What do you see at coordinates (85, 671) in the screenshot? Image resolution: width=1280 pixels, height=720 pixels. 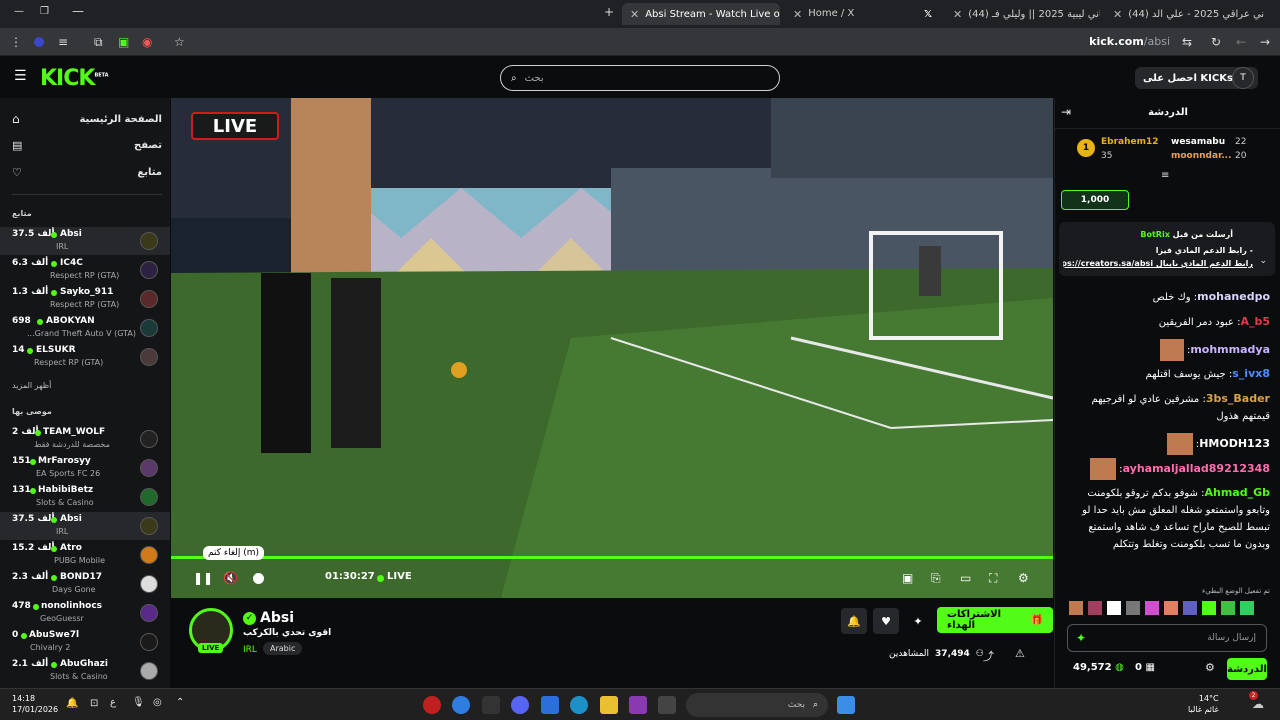 I see `channel-item: 2.1 ألف AbuGhazi Slots & Casino` at bounding box center [85, 671].